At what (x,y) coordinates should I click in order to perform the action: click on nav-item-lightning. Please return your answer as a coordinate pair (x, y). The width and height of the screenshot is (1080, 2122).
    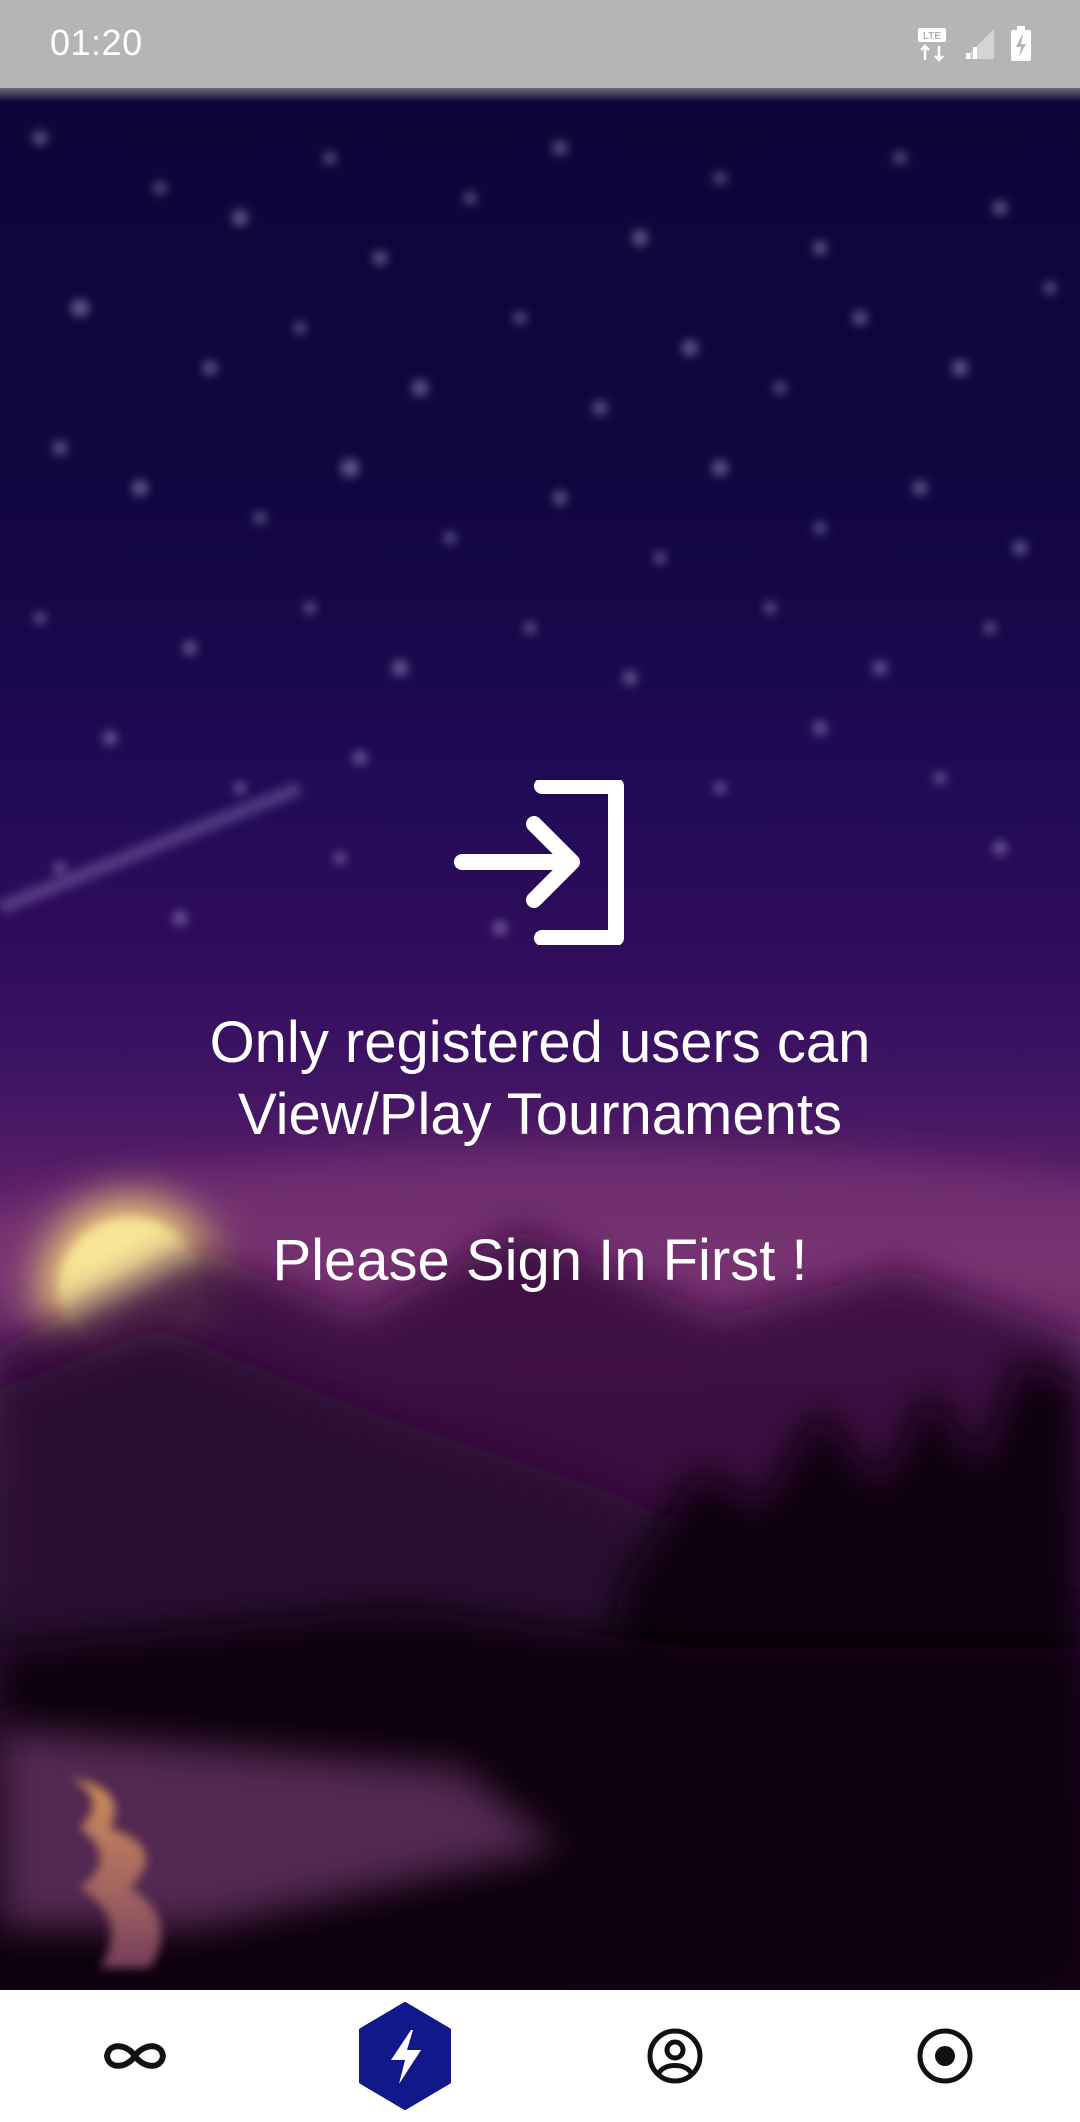
    Looking at the image, I should click on (405, 2056).